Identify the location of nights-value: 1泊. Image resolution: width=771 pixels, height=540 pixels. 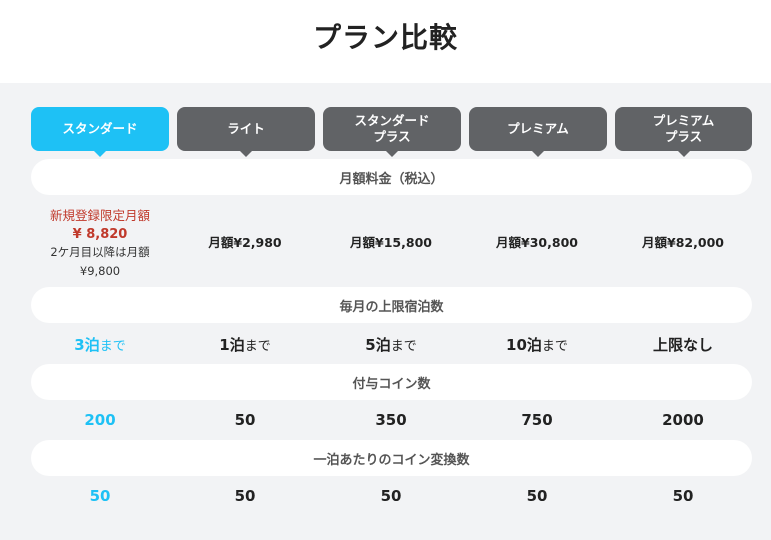
(232, 344).